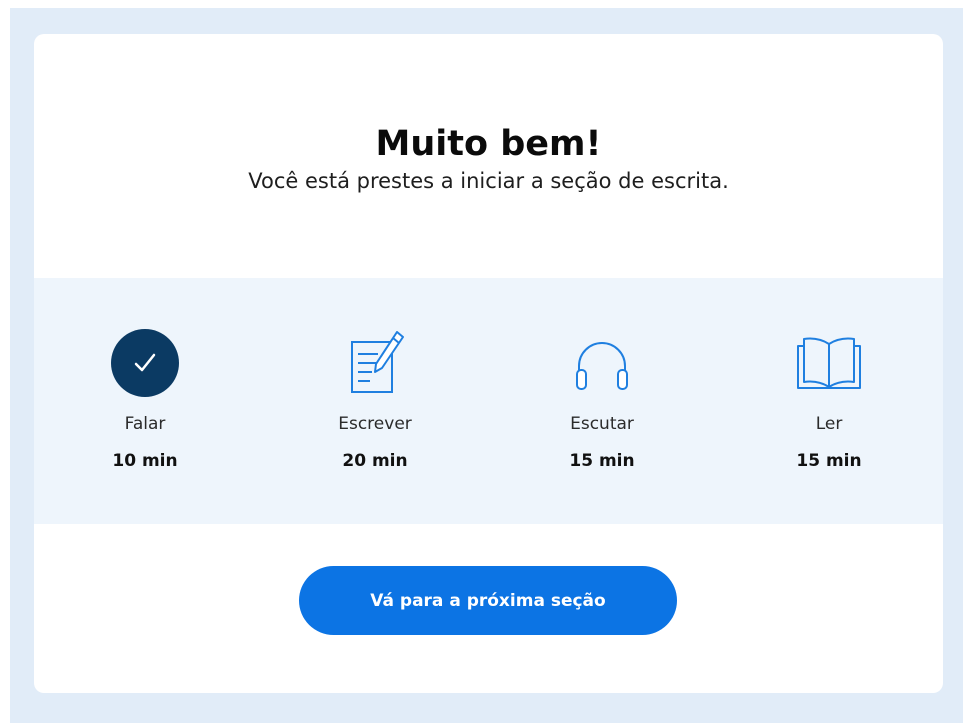 The height and width of the screenshot is (723, 963). What do you see at coordinates (602, 424) in the screenshot?
I see `section-name: Escutar` at bounding box center [602, 424].